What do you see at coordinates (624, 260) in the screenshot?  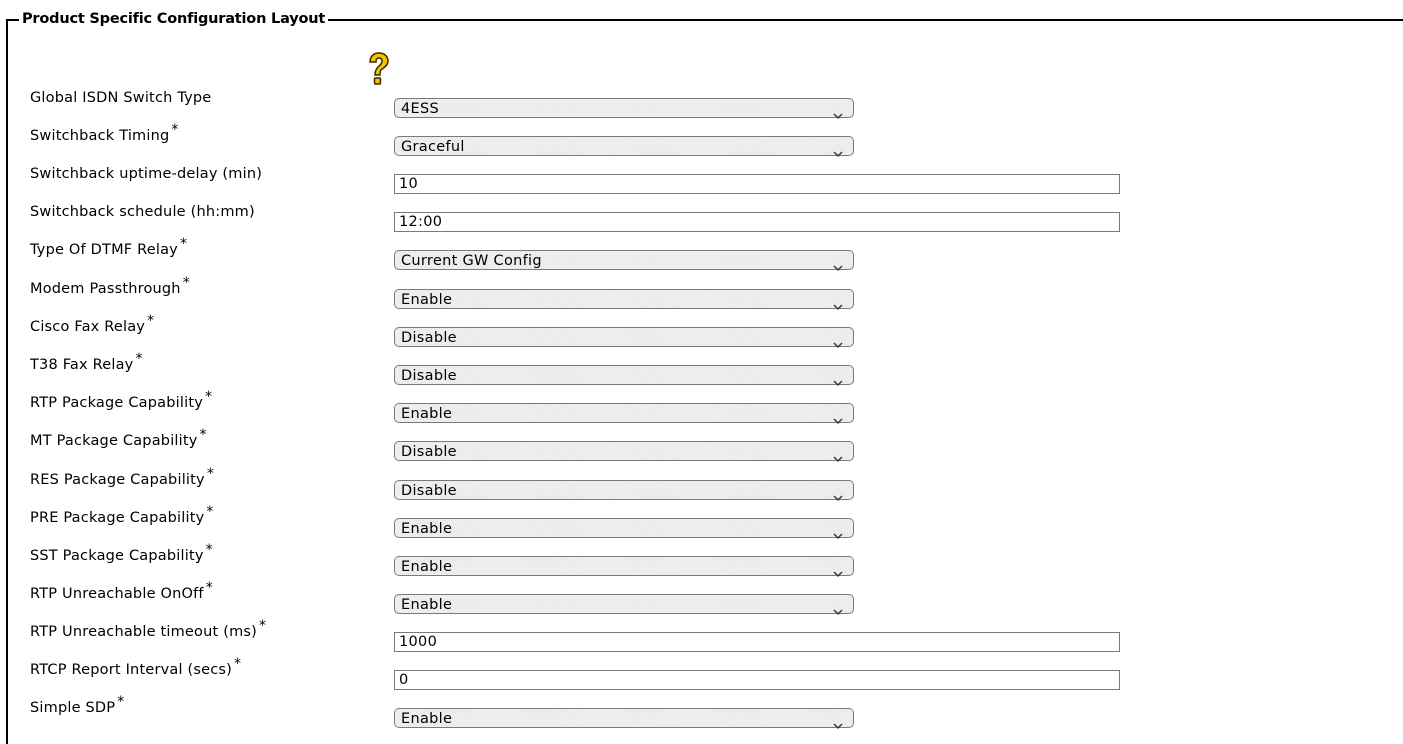 I see `type-of-dtmf-relay-select: Current GW Config` at bounding box center [624, 260].